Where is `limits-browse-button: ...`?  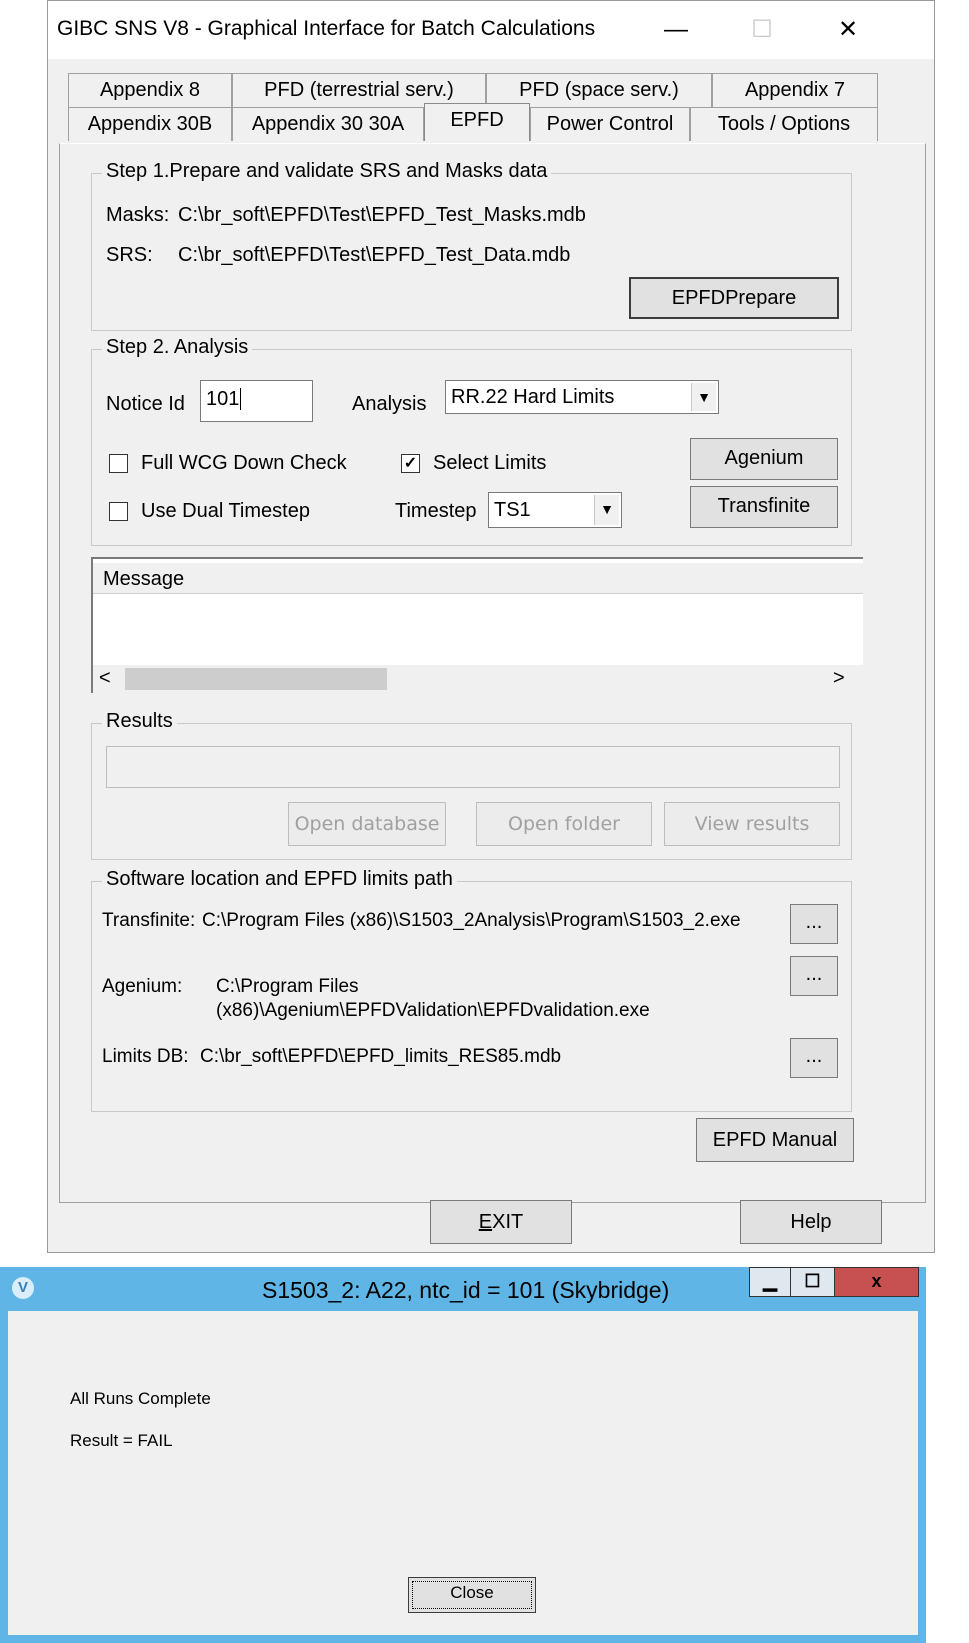
limits-browse-button: ... is located at coordinates (814, 1058).